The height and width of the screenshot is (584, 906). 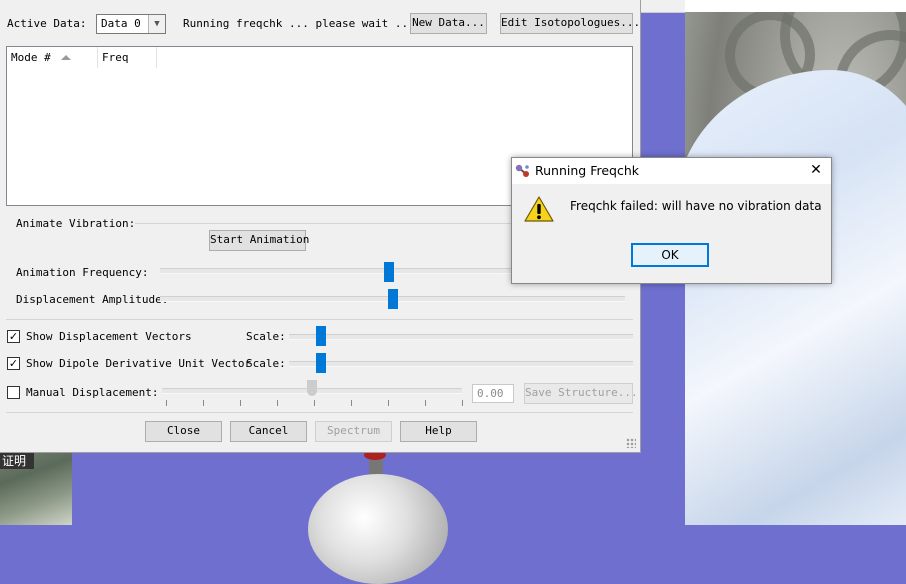 What do you see at coordinates (52, 57) in the screenshot?
I see `column-header-mode: Mode #` at bounding box center [52, 57].